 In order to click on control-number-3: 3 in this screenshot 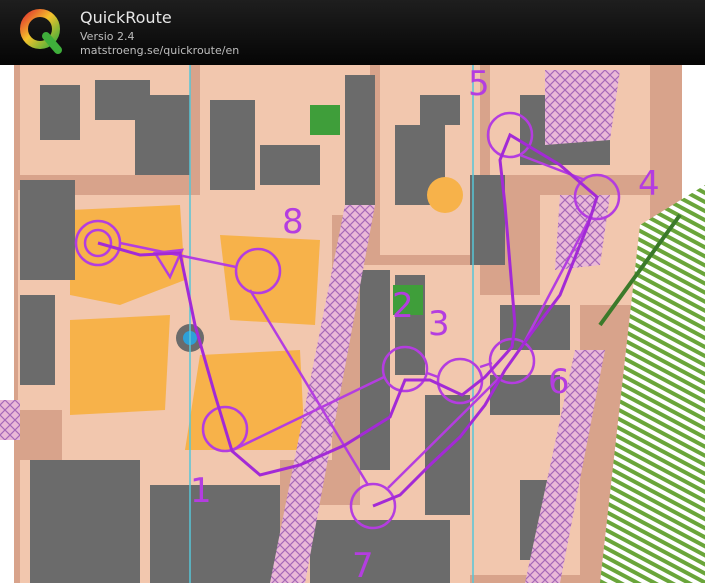, I will do `click(439, 324)`.